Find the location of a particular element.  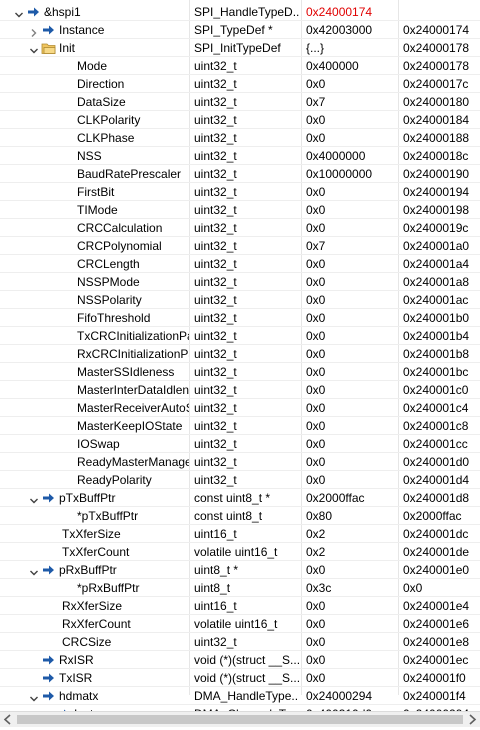

tree-row: Mode uint32_t 0x400000 0x24000178 is located at coordinates (240, 66).